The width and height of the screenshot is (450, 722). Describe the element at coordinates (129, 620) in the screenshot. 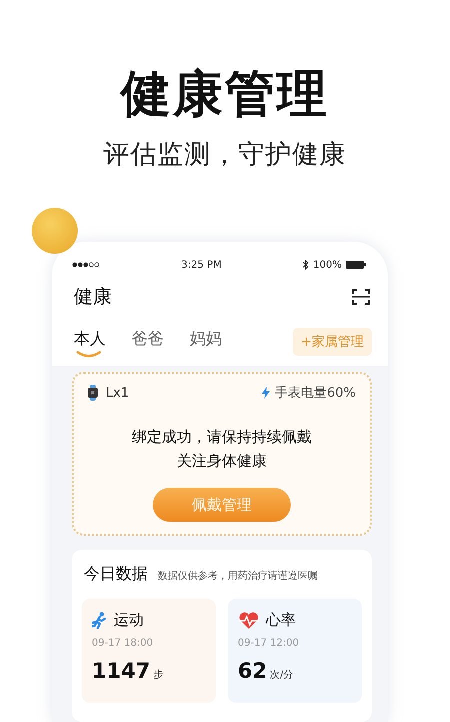

I see `metric-title: 运动` at that location.